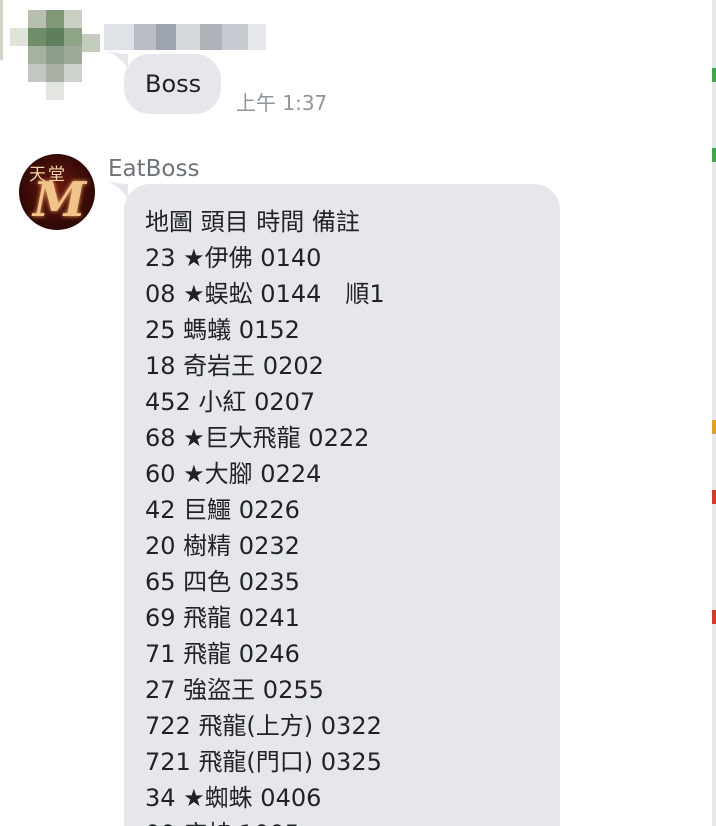 The height and width of the screenshot is (826, 716). Describe the element at coordinates (185, 36) in the screenshot. I see `sender-name-blurred` at that location.